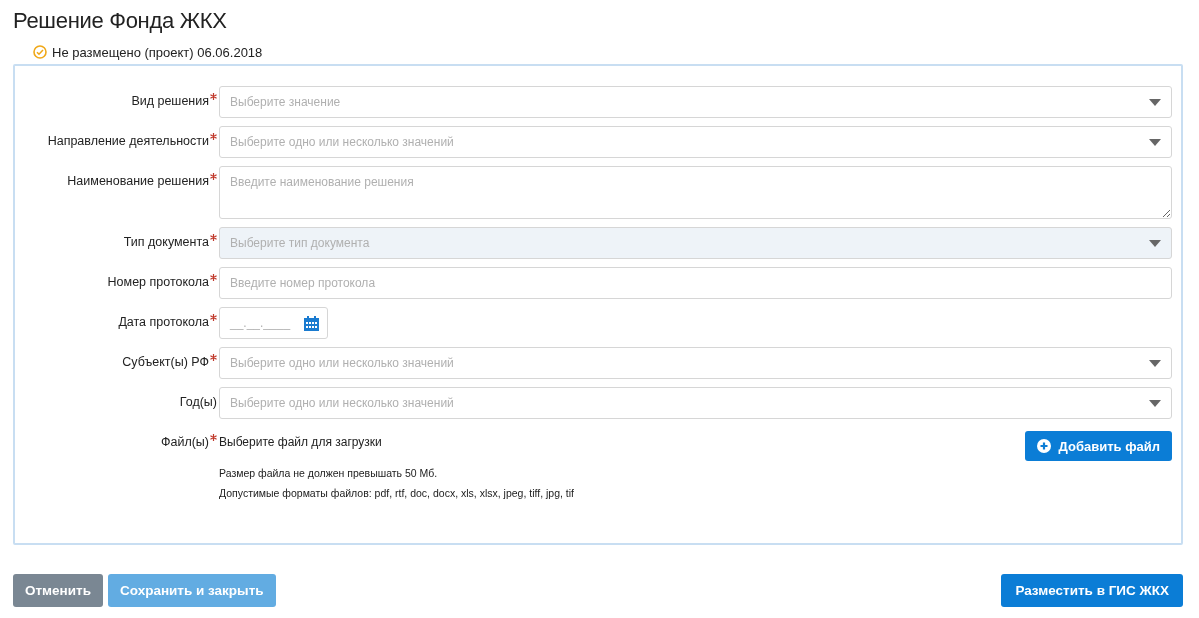 This screenshot has height=618, width=1199. What do you see at coordinates (695, 102) in the screenshot?
I see `select-field: Выберите значение` at bounding box center [695, 102].